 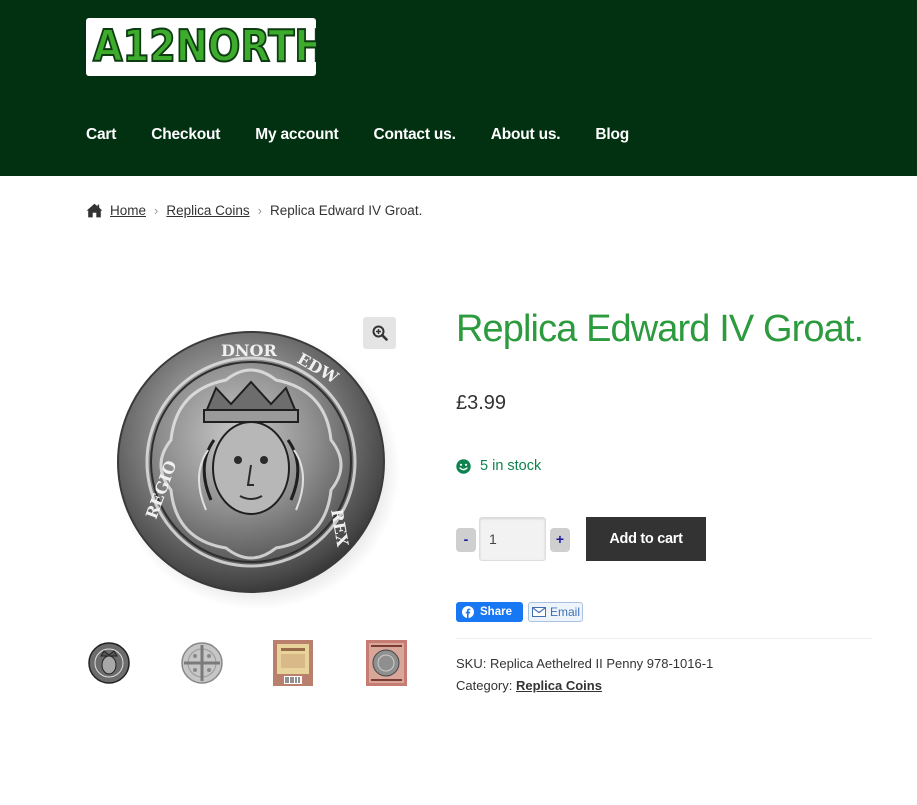 What do you see at coordinates (466, 540) in the screenshot?
I see `quantity-decrease-button: -` at bounding box center [466, 540].